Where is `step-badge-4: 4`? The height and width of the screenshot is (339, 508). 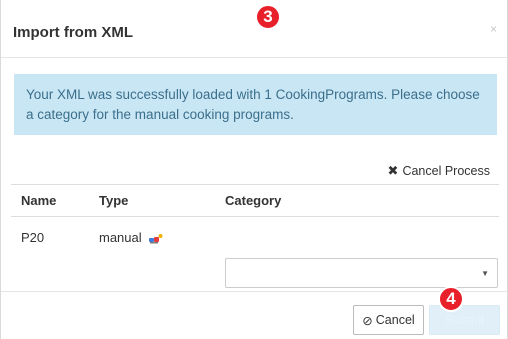
step-badge-4: 4 is located at coordinates (451, 299).